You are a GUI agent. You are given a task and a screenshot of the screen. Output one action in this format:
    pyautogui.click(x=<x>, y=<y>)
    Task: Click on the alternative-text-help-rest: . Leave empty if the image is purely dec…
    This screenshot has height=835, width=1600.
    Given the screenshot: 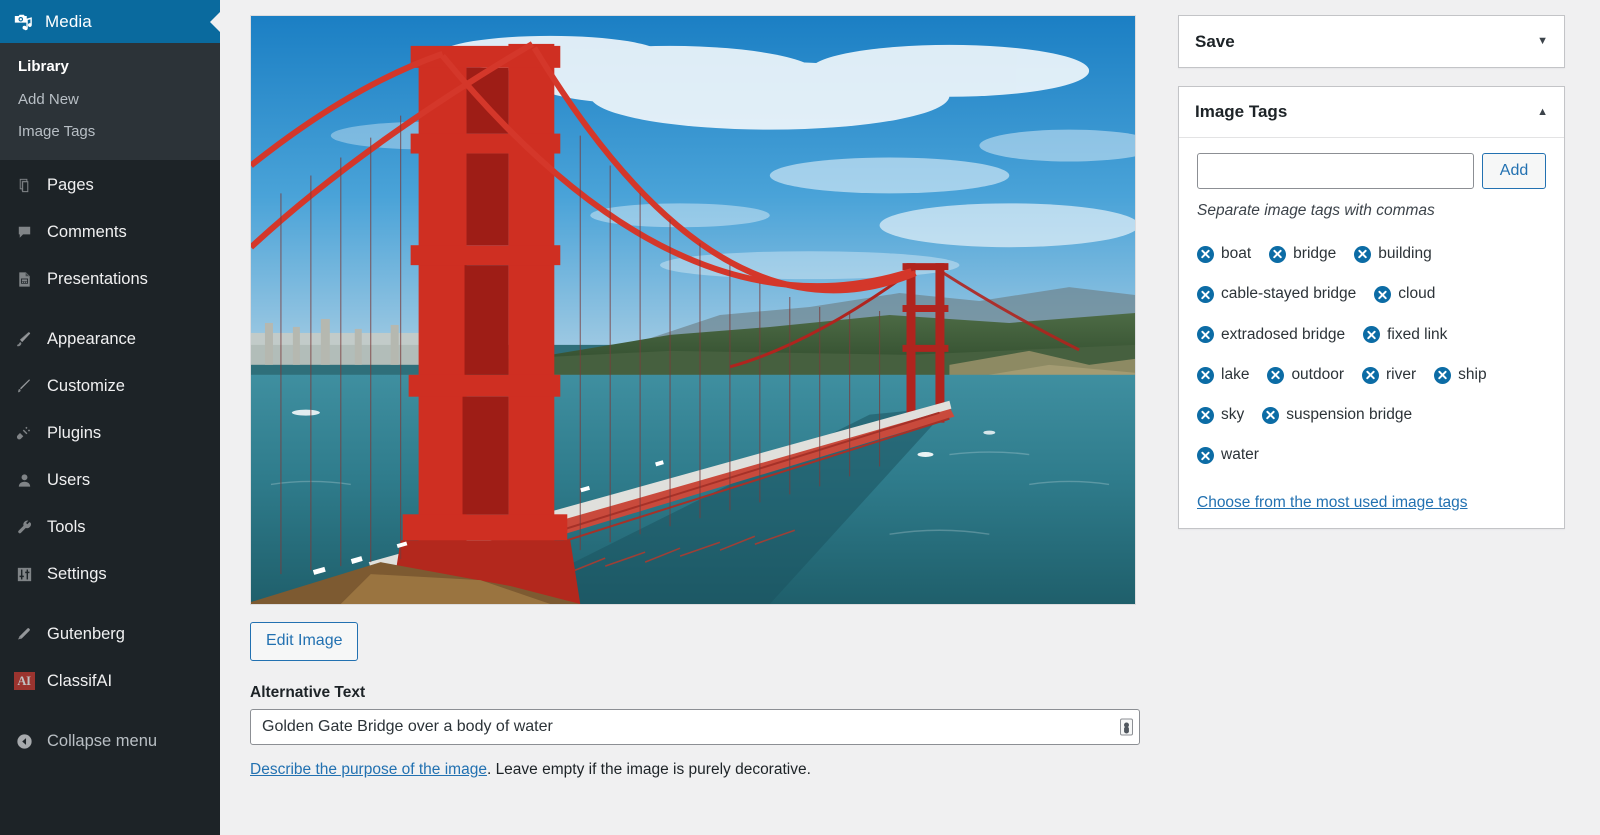 What is the action you would take?
    pyautogui.click(x=648, y=769)
    